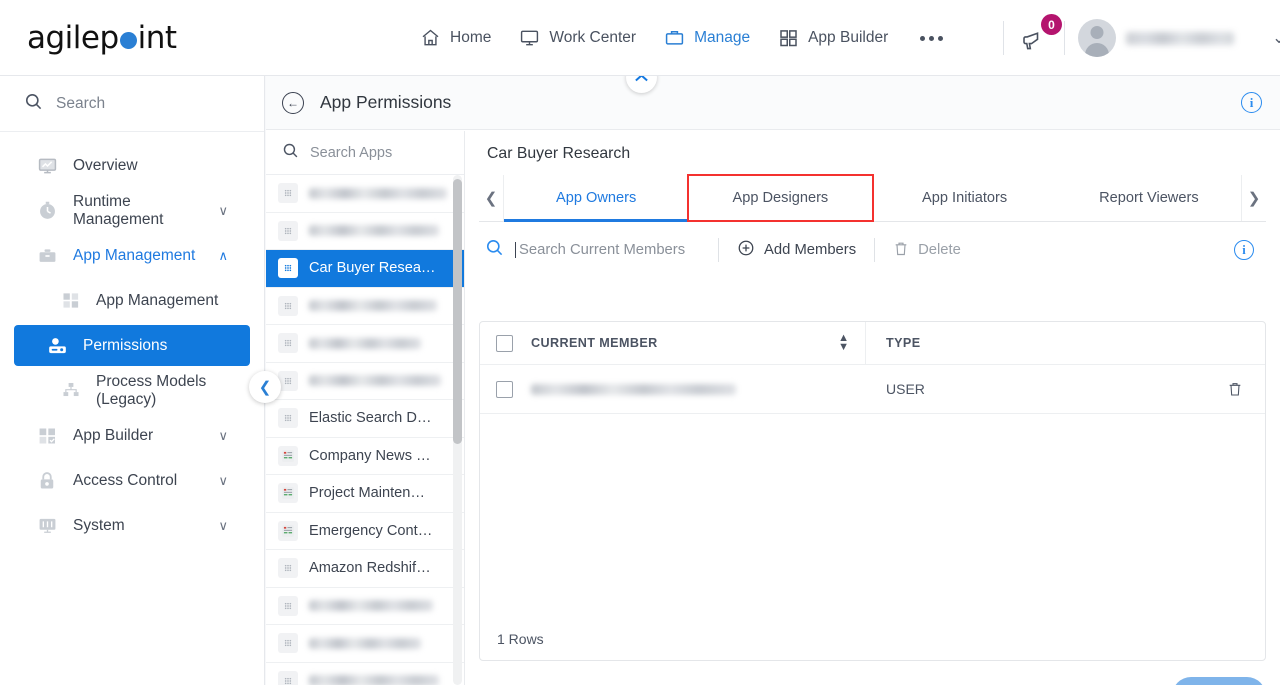  I want to click on sort-icon: ▲ ▼, so click(843, 343).